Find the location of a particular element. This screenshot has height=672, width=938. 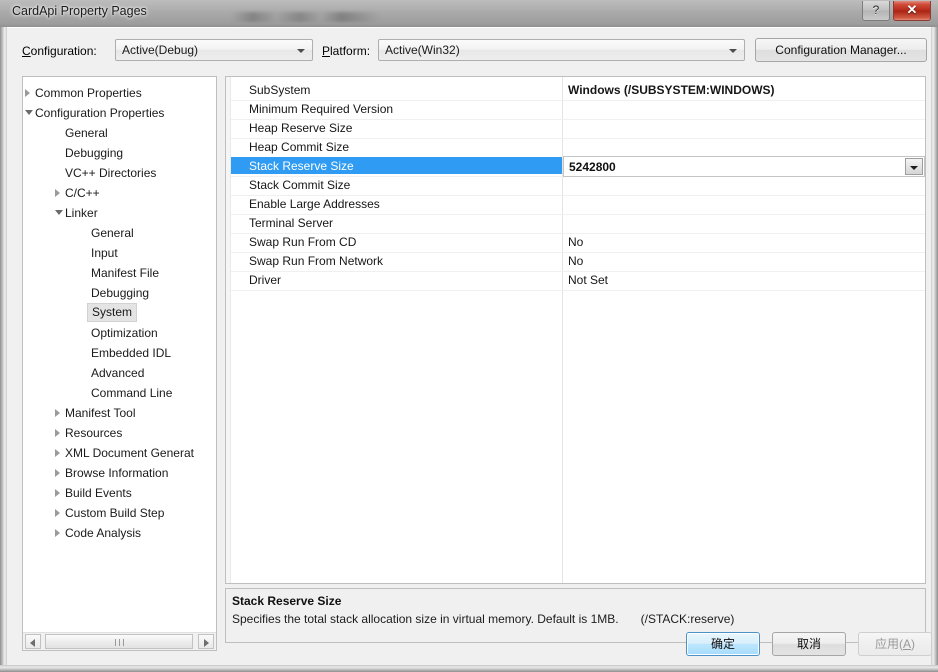

property-value: Not Set is located at coordinates (588, 280).